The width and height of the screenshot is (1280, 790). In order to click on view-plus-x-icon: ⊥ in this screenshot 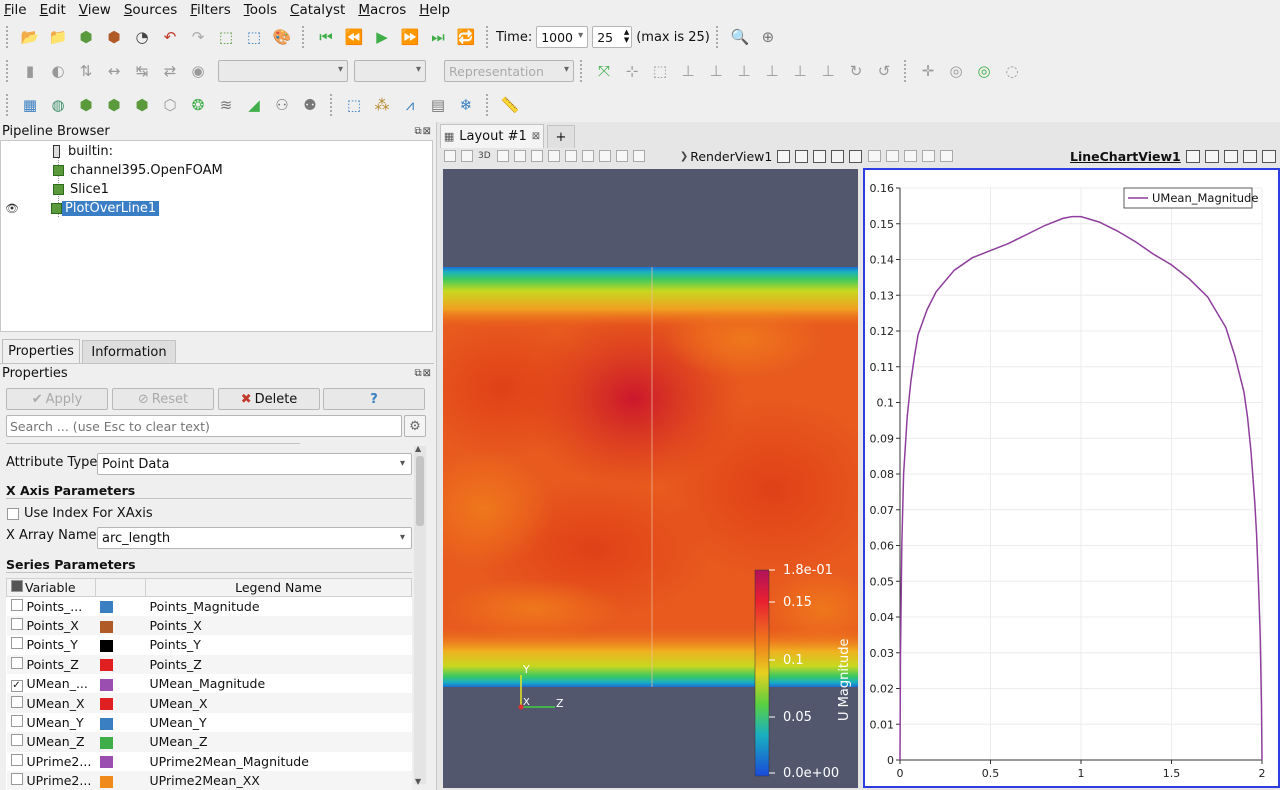, I will do `click(688, 71)`.